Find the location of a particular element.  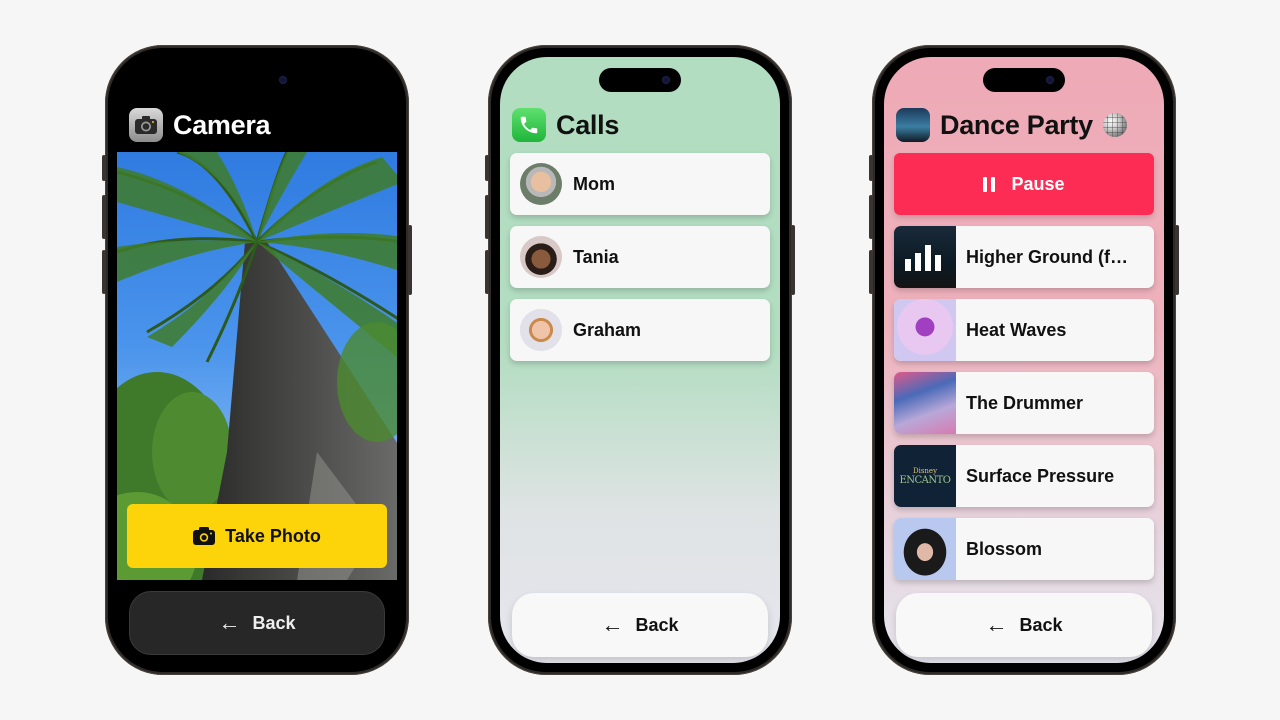

app-title: Camera is located at coordinates (222, 124).